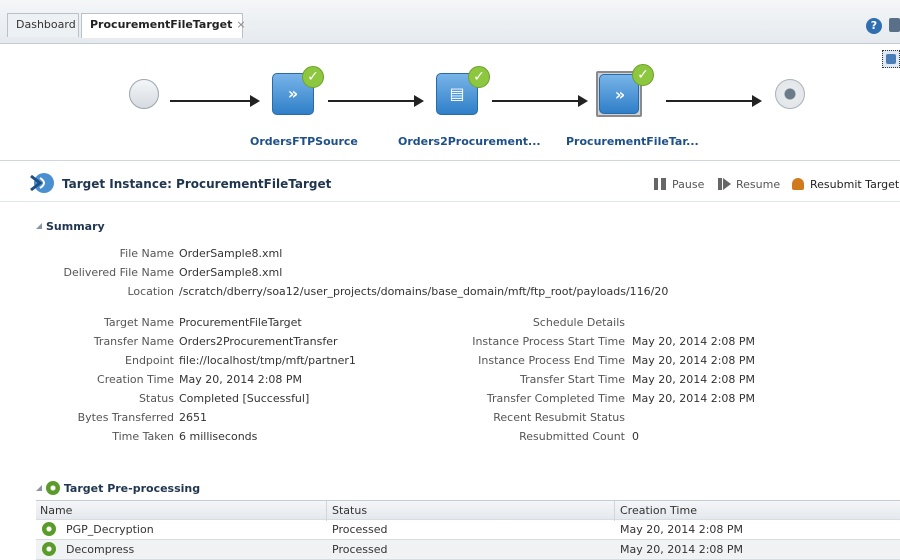 This screenshot has height=560, width=900. I want to click on field-label: Time Taken, so click(143, 436).